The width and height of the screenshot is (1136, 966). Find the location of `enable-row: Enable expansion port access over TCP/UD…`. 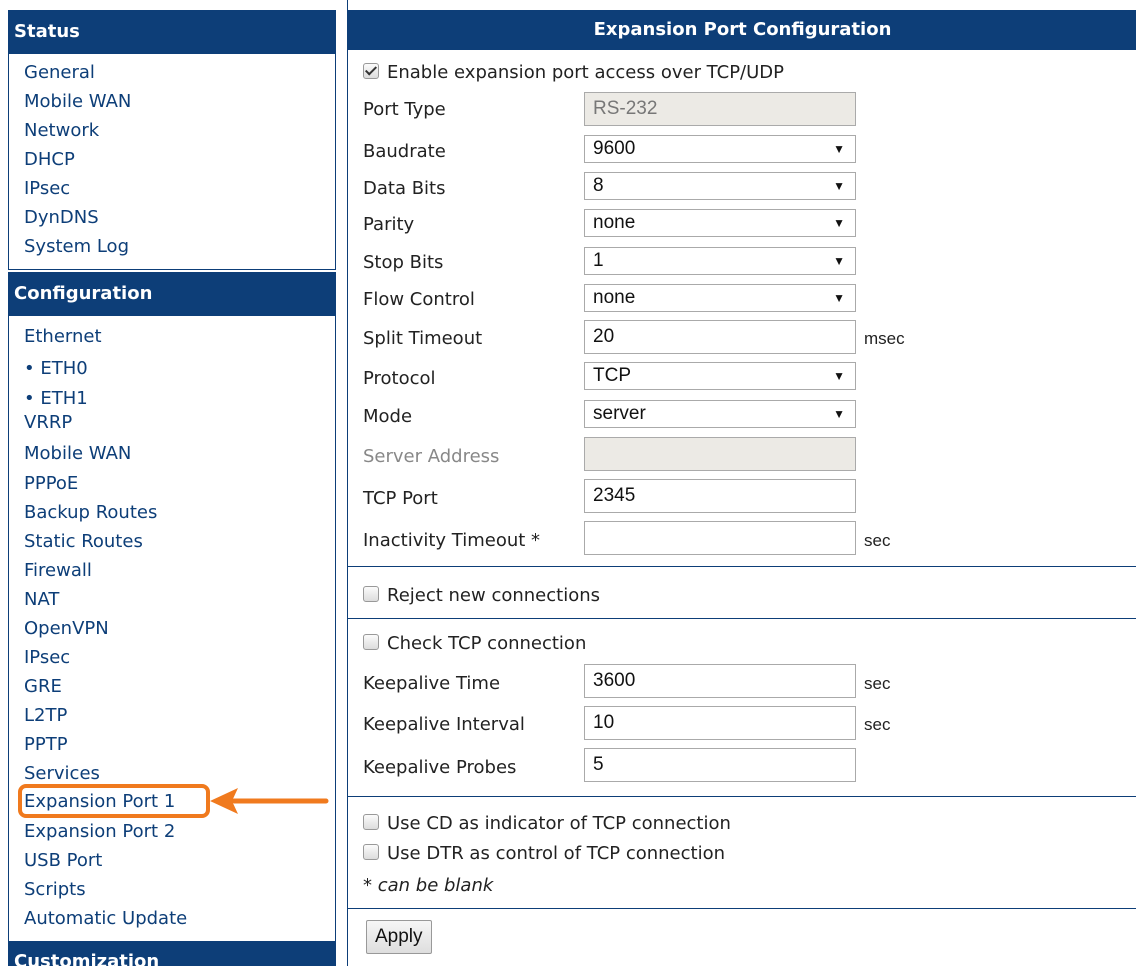

enable-row: Enable expansion port access over TCP/UD… is located at coordinates (573, 73).